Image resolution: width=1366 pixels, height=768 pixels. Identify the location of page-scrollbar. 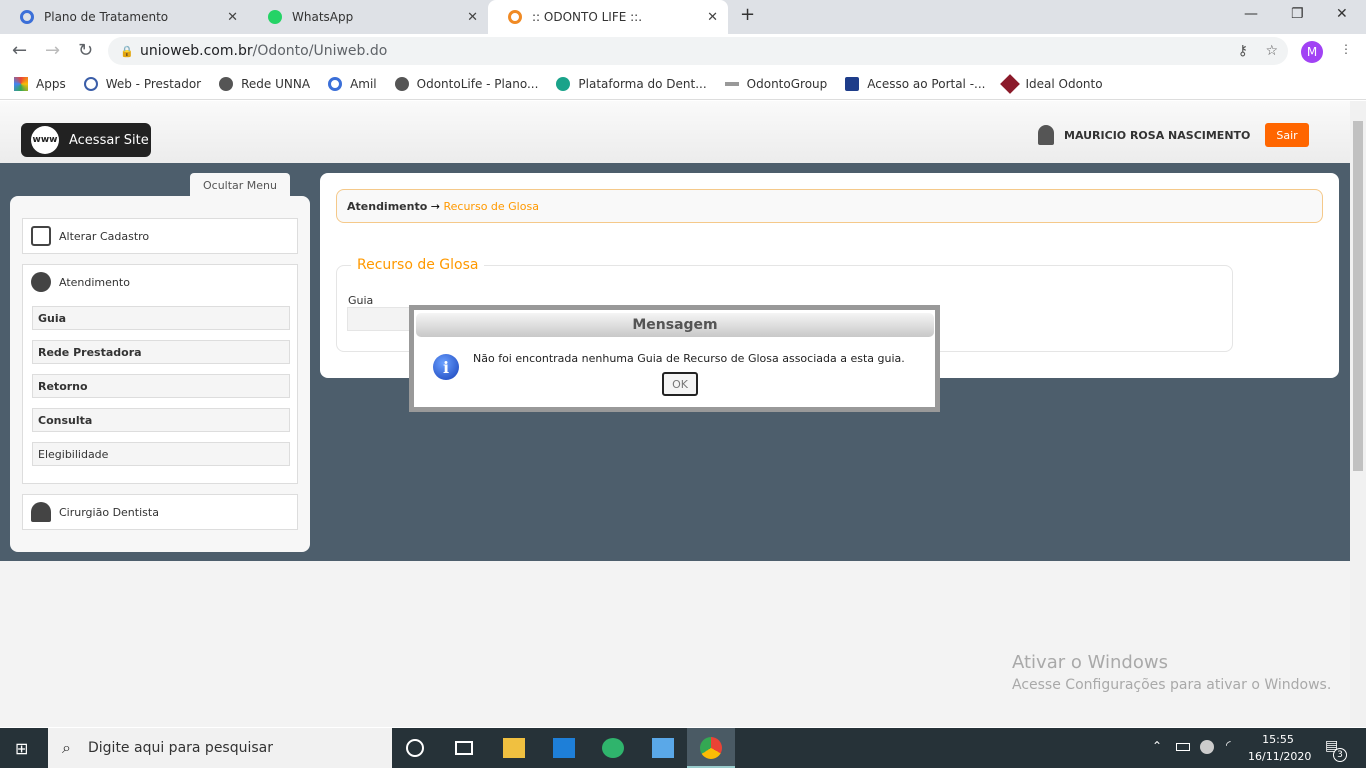
(1358, 414).